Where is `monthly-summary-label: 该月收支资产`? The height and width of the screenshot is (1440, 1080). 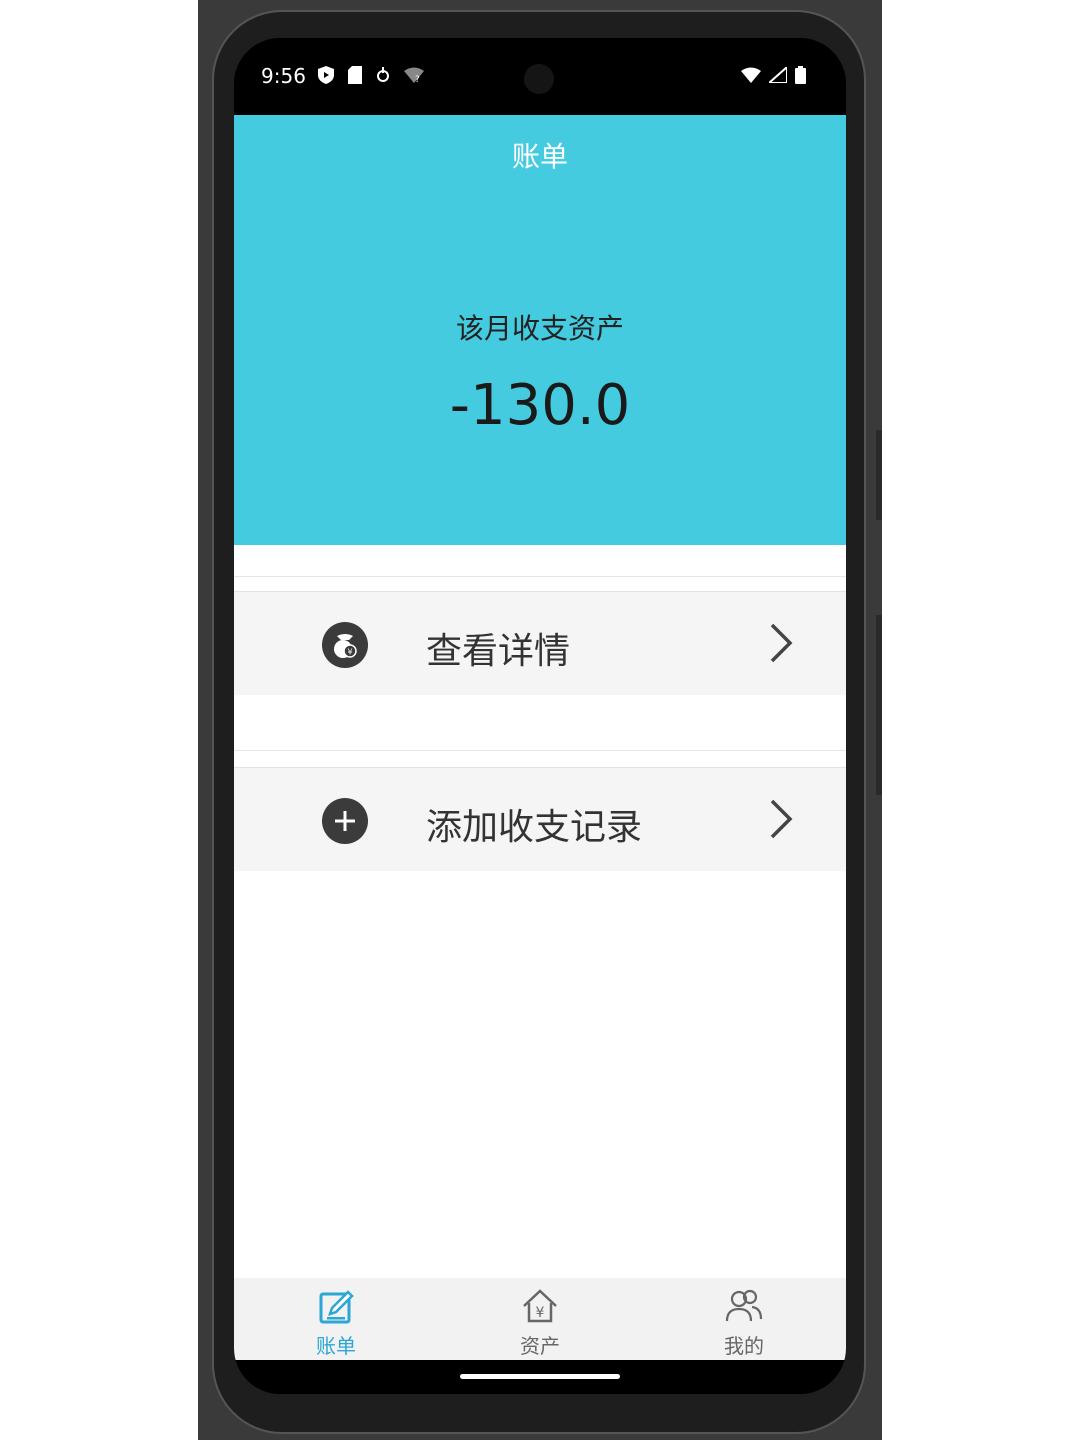 monthly-summary-label: 该月收支资产 is located at coordinates (539, 328).